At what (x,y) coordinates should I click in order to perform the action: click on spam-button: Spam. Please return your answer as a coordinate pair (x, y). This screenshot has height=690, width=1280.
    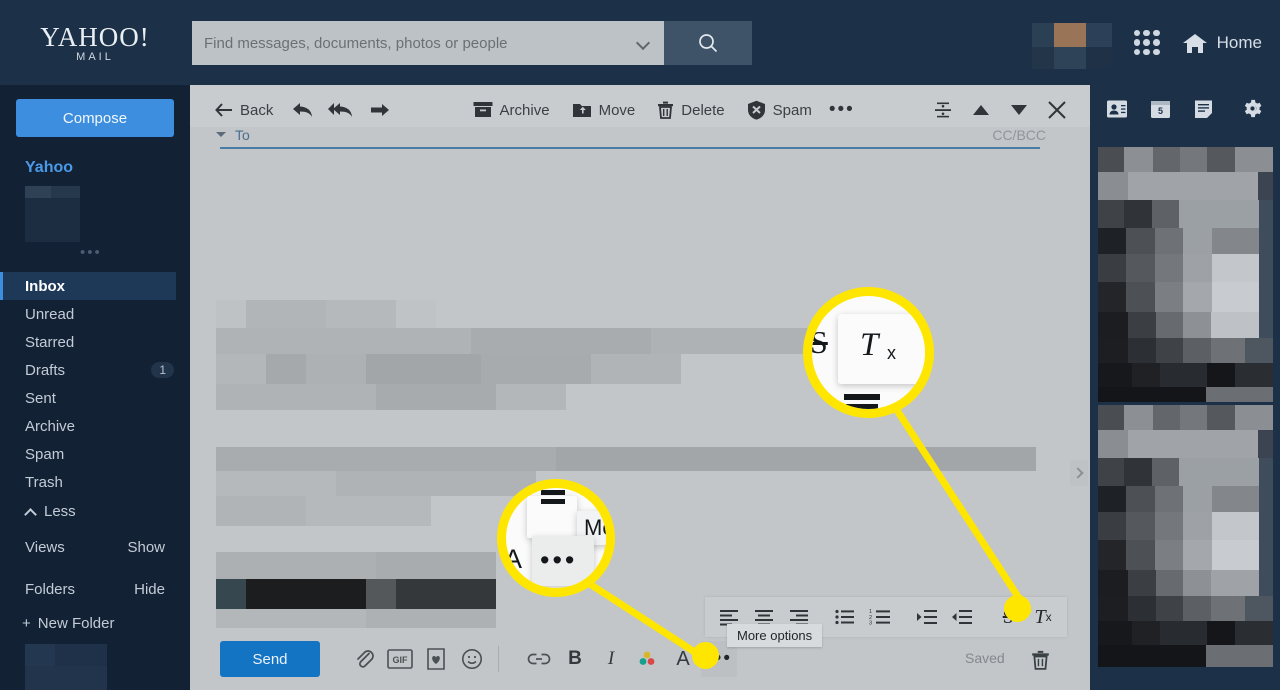
    Looking at the image, I should click on (779, 110).